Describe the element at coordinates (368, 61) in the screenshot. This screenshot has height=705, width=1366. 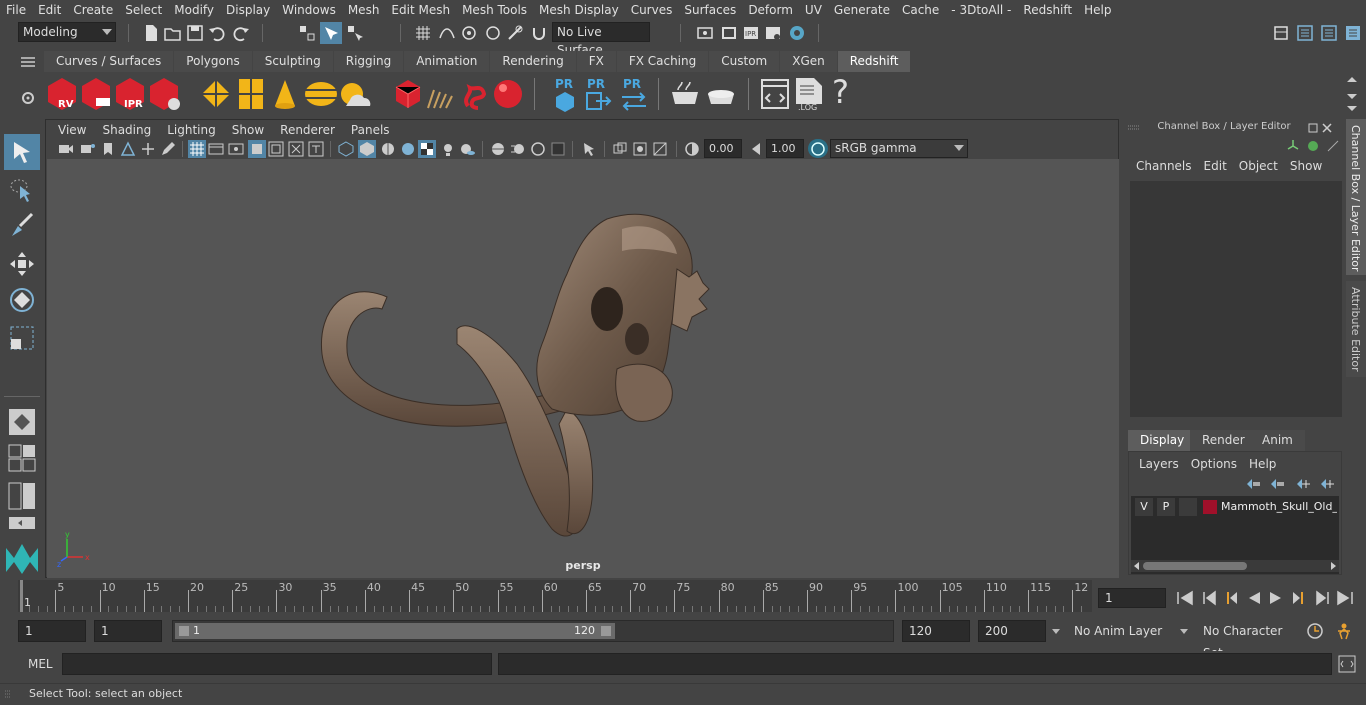
I see `shelf-tab-rigging: Rigging` at that location.